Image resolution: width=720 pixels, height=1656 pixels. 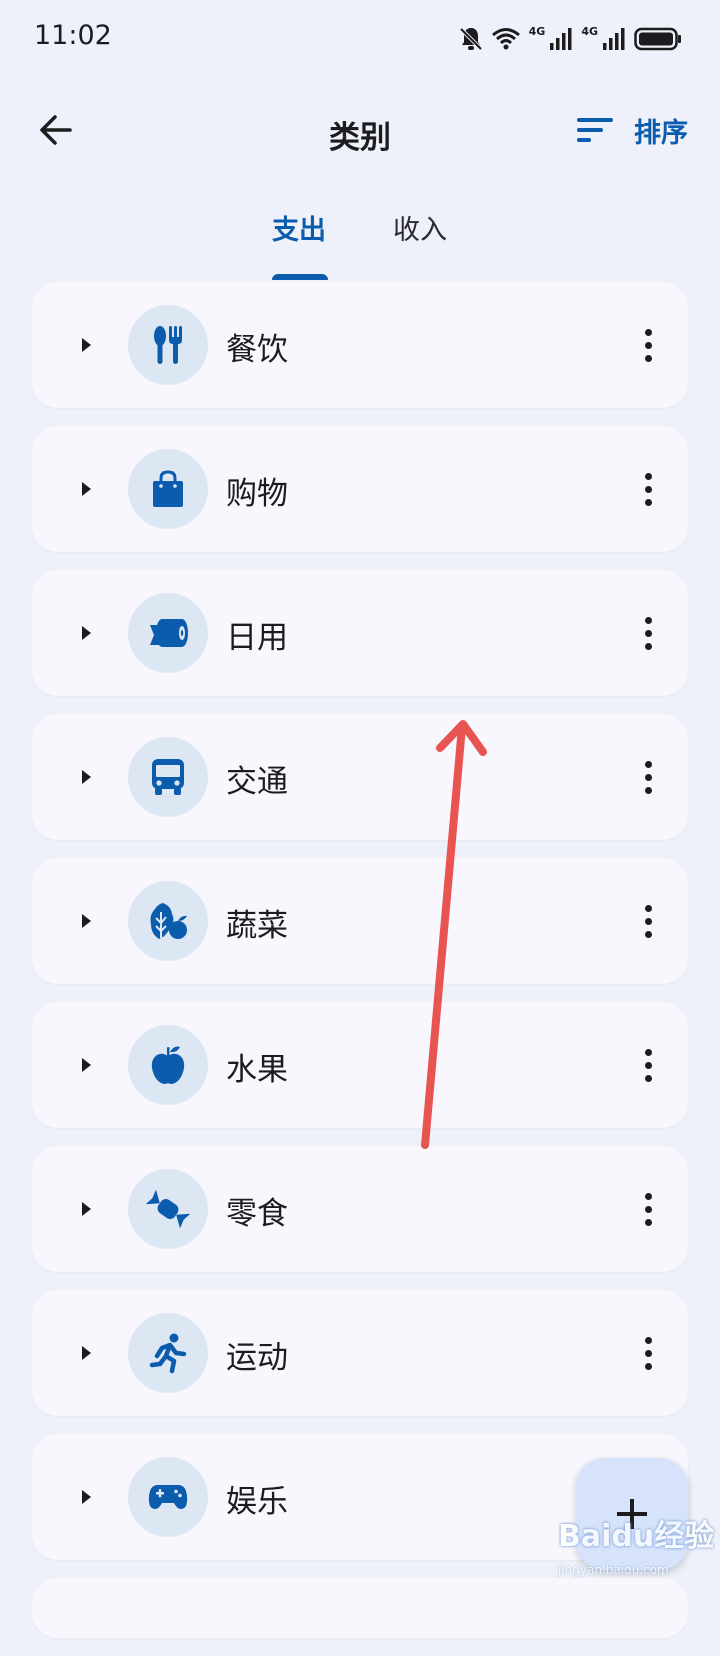 I want to click on running-icon, so click(x=168, y=1353).